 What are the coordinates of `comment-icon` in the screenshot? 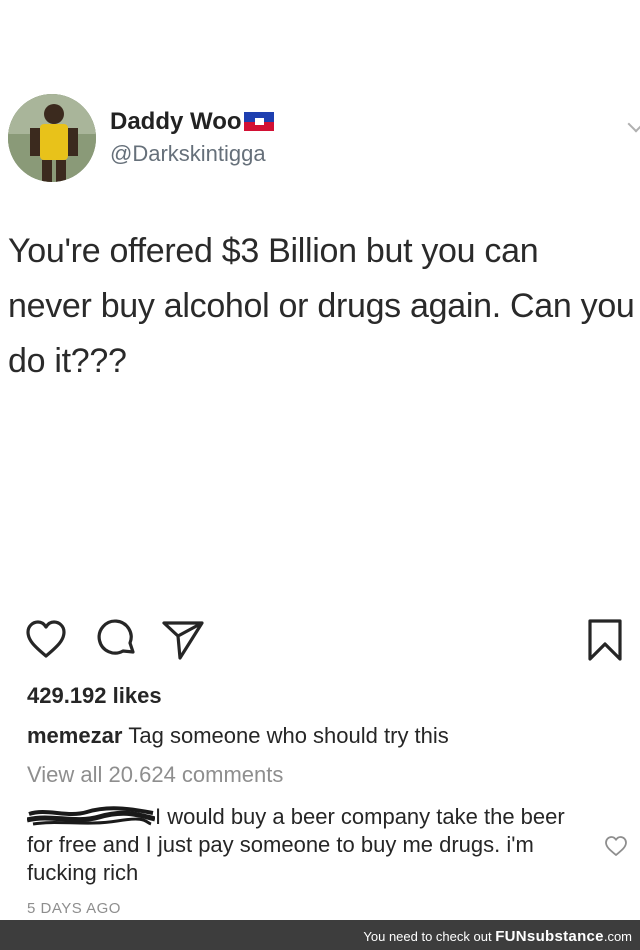 It's located at (117, 640).